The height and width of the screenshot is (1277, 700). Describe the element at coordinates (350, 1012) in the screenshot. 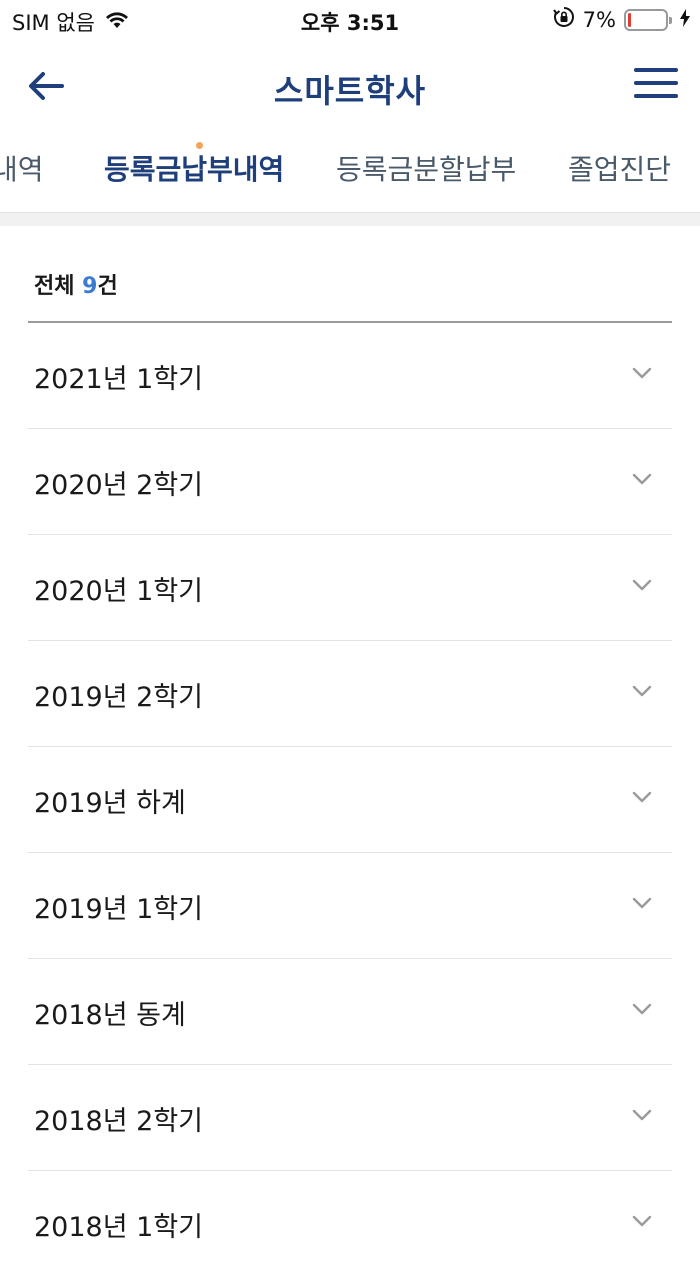

I see `list-item: 2018년 동계` at that location.